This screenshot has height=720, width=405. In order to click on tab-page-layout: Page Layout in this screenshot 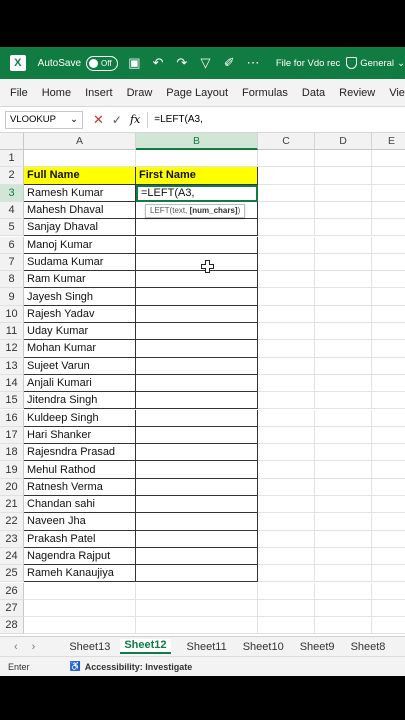, I will do `click(197, 93)`.